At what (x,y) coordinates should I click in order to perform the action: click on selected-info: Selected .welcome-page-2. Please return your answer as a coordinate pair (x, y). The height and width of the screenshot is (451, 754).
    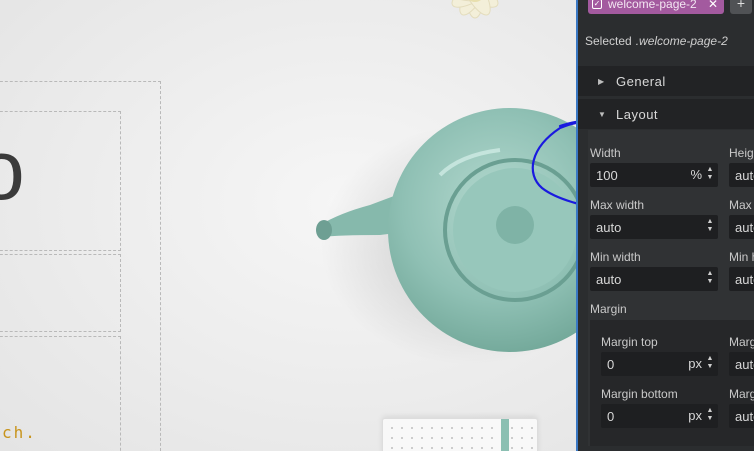
    Looking at the image, I should click on (656, 41).